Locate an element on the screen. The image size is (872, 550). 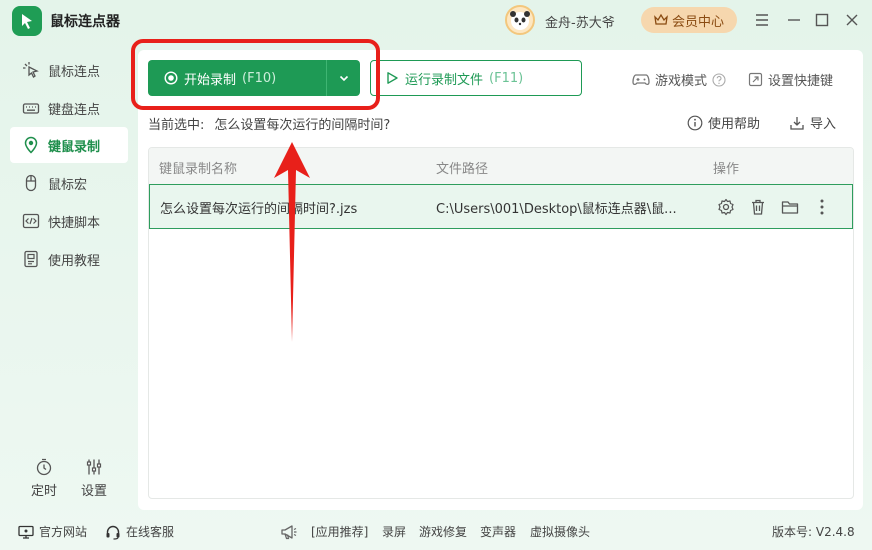
sidebar-item-label: 键盘连点 is located at coordinates (74, 110).